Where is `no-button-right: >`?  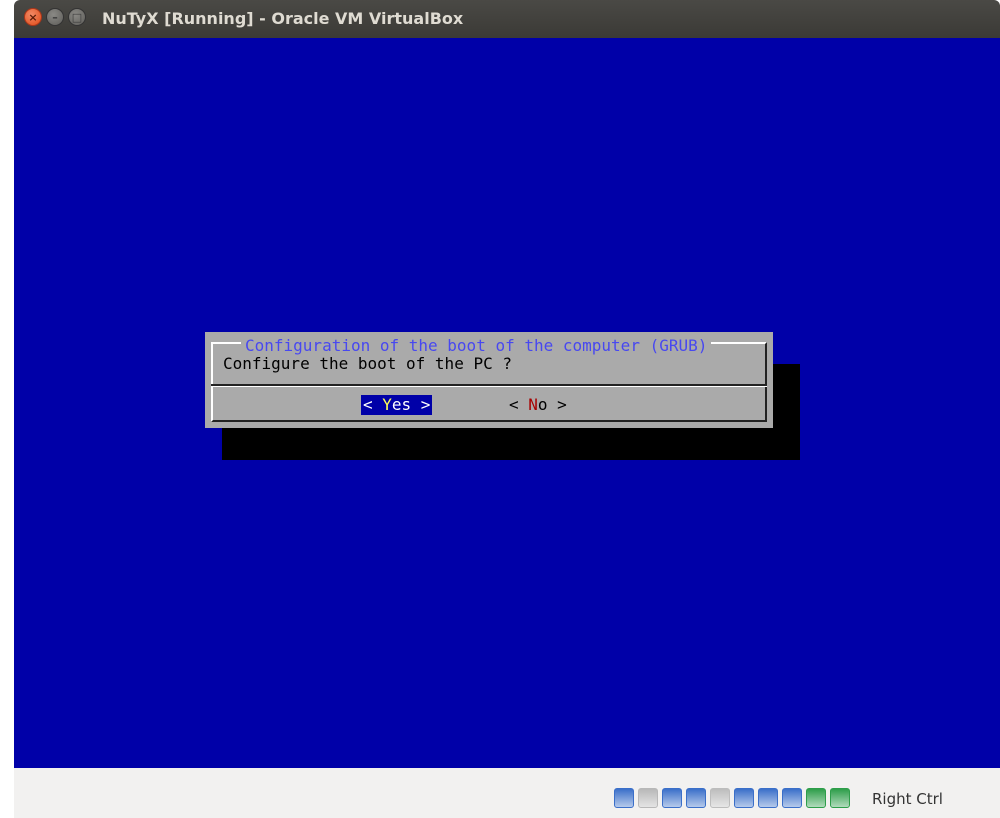 no-button-right: > is located at coordinates (557, 404).